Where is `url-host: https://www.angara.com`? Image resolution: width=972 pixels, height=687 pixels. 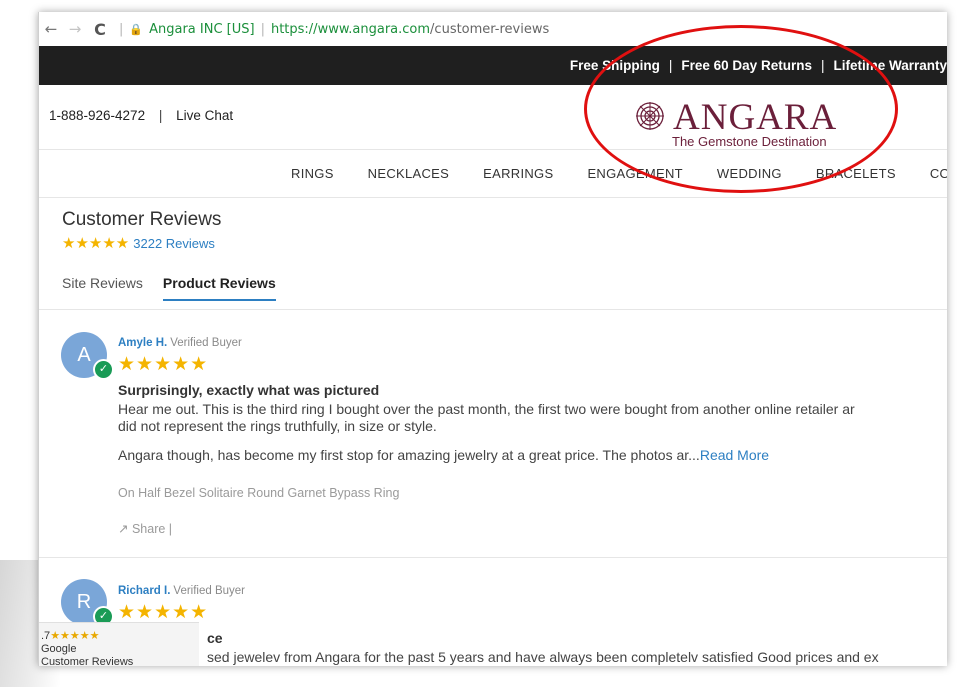 url-host: https://www.angara.com is located at coordinates (350, 29).